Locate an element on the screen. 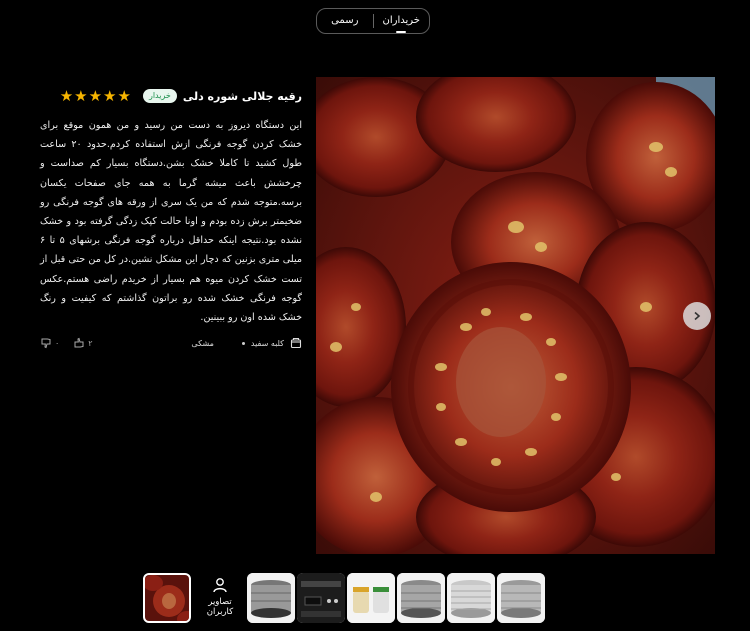 The width and height of the screenshot is (750, 631). reviewer-name: رقیه جلالی شوره دلی is located at coordinates (242, 96).